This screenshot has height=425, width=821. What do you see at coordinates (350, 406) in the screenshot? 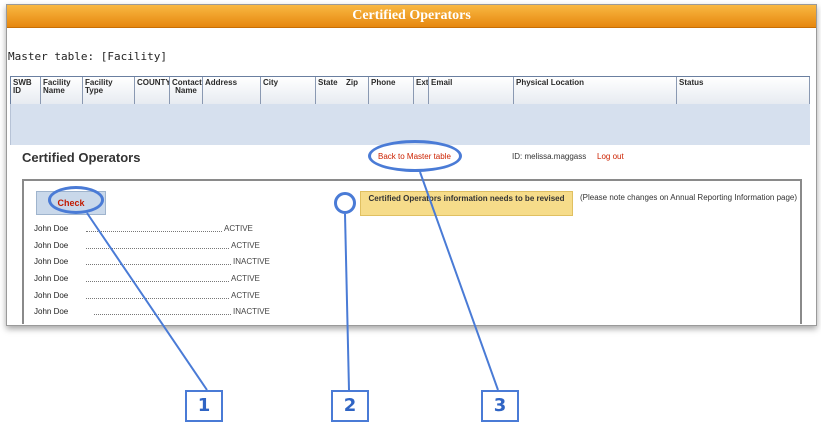
I see `callout-2: 2` at bounding box center [350, 406].